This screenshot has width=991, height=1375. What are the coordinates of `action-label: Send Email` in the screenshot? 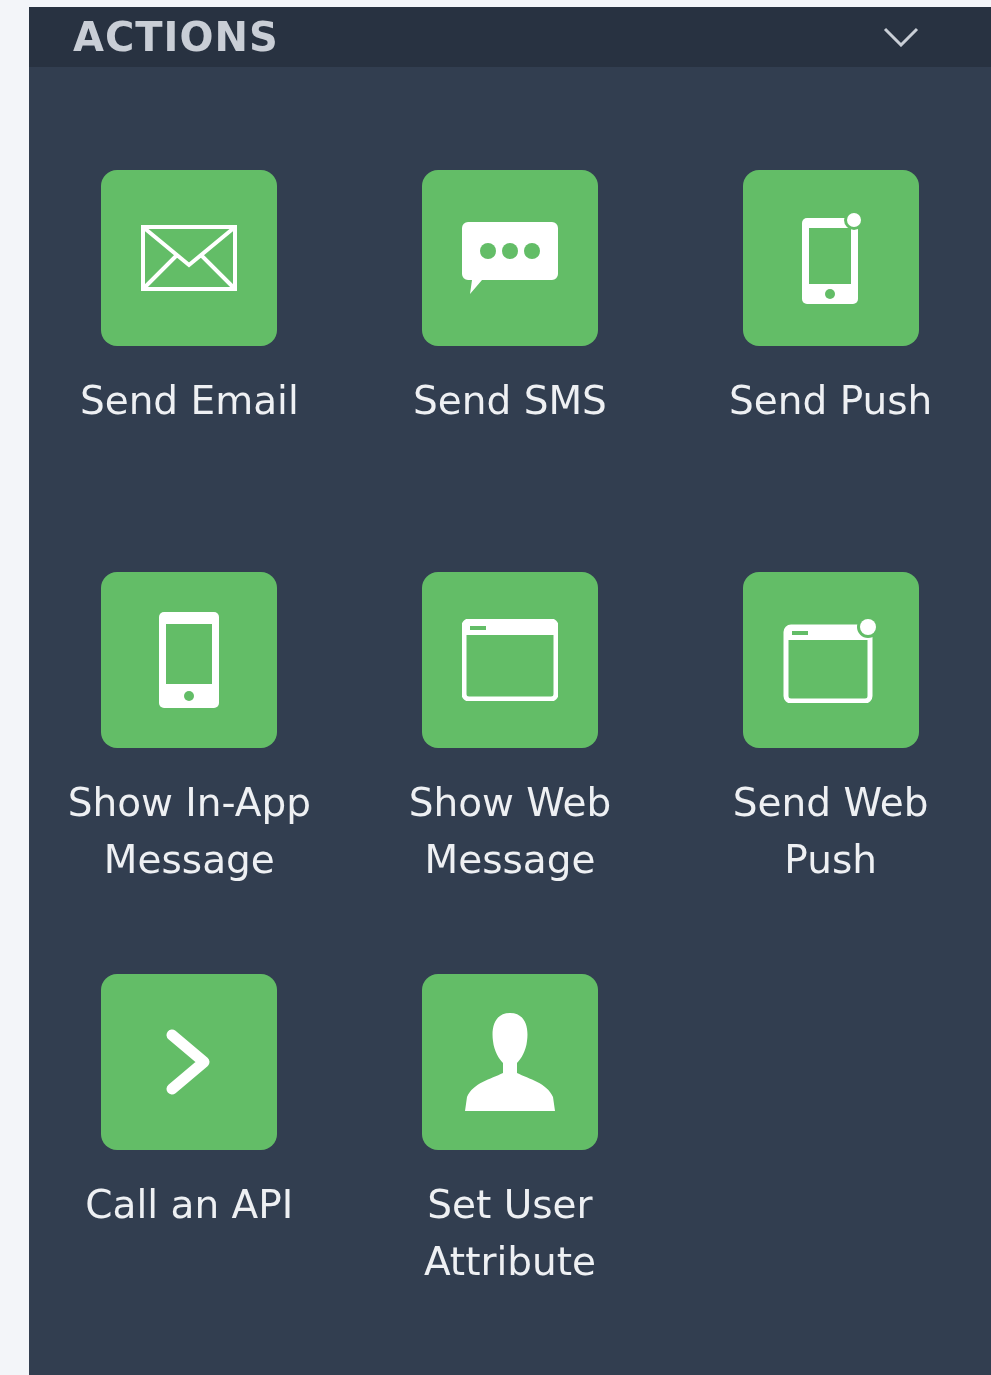 It's located at (189, 401).